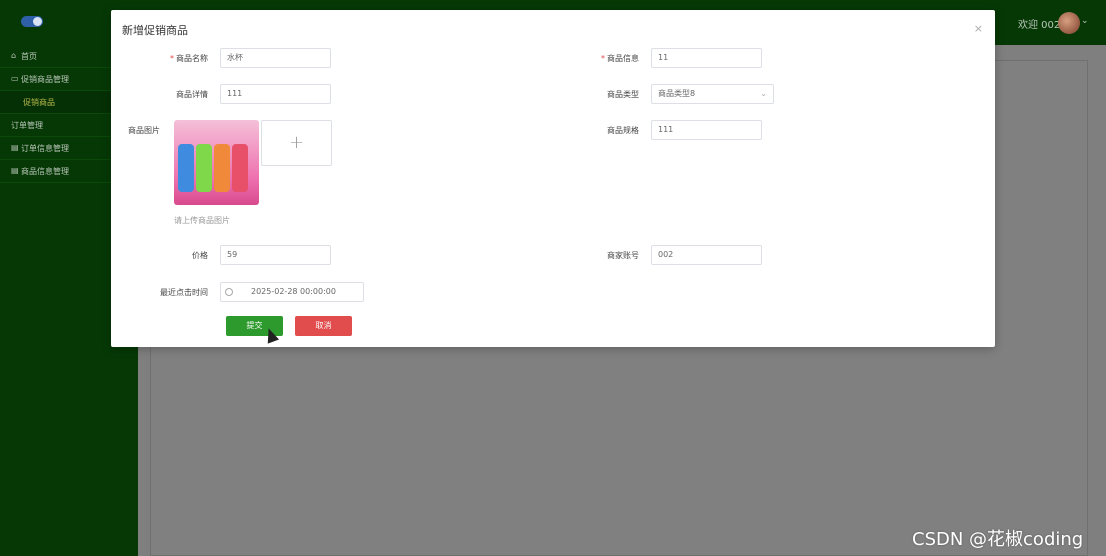 This screenshot has height=556, width=1106. What do you see at coordinates (275, 255) in the screenshot?
I see `price-input: 59` at bounding box center [275, 255].